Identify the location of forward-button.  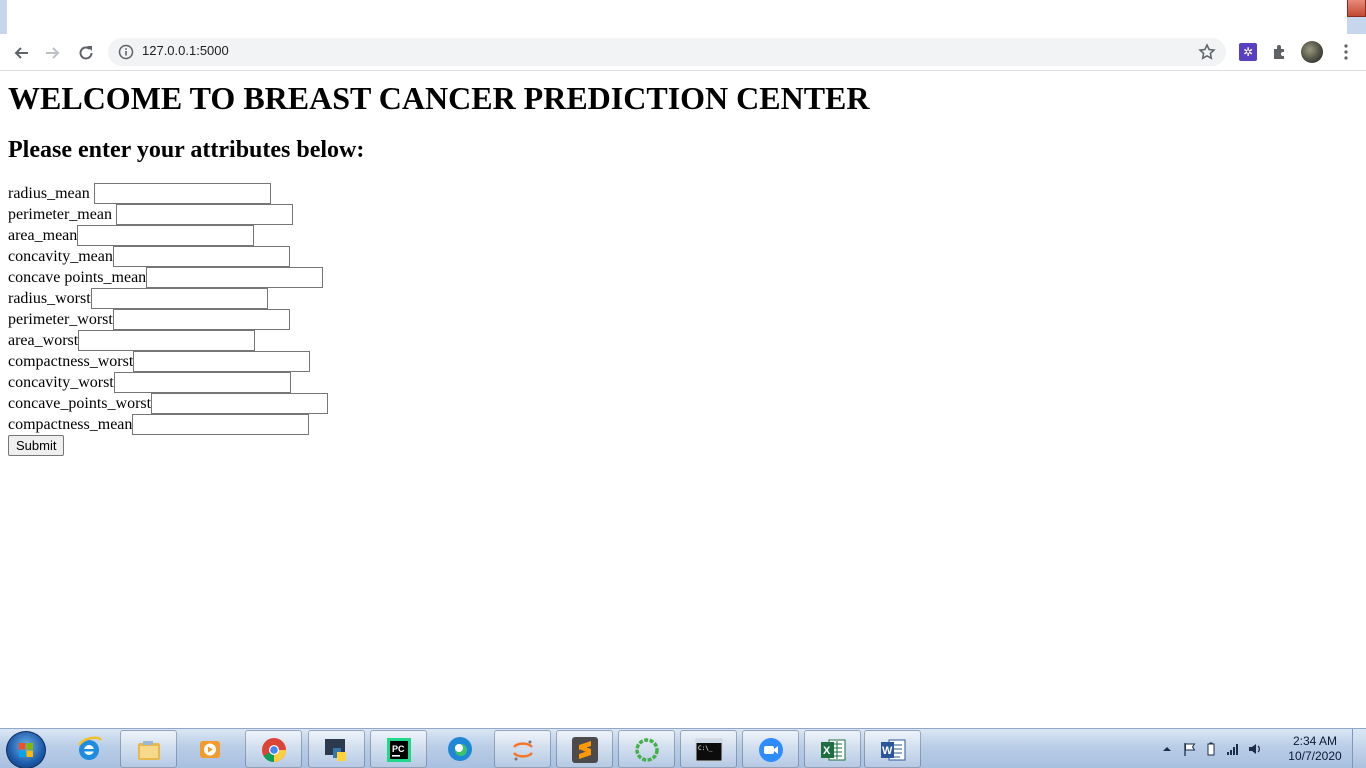
(53, 53).